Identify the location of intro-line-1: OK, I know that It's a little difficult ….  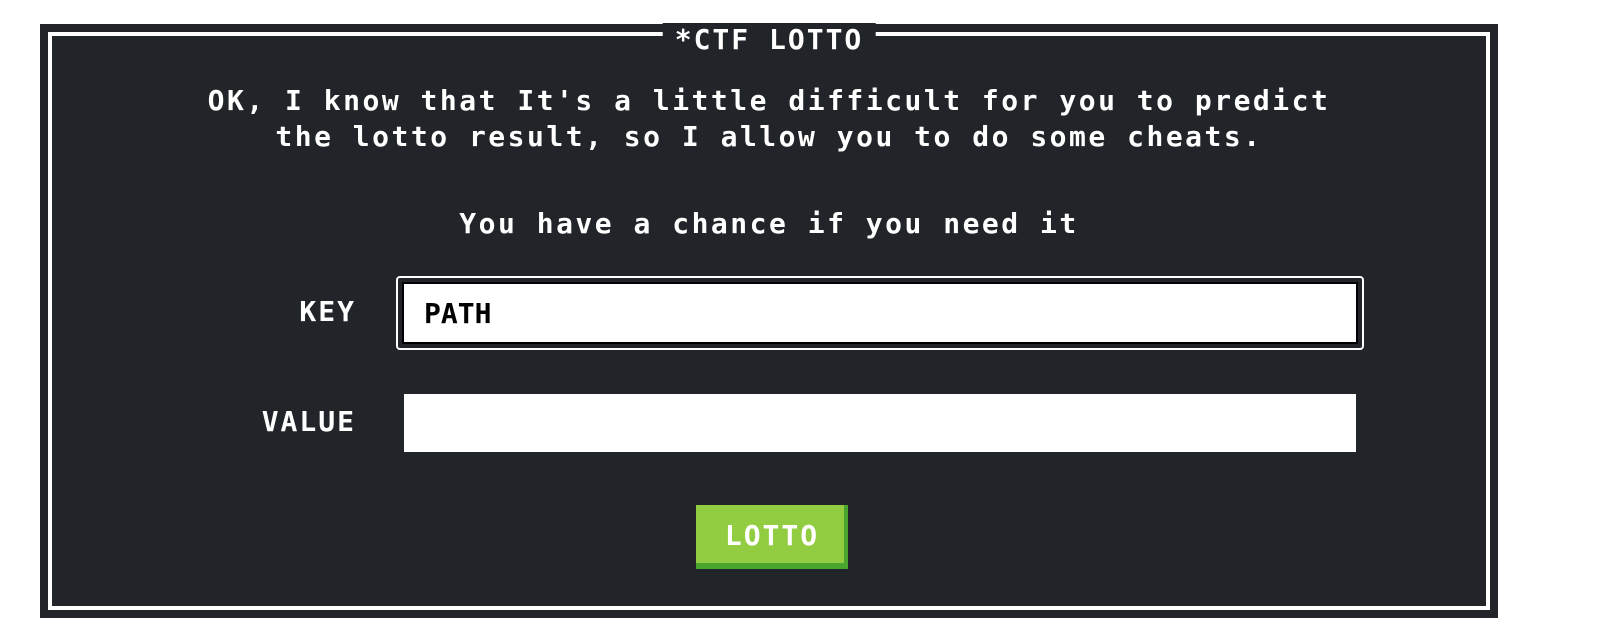
(769, 100).